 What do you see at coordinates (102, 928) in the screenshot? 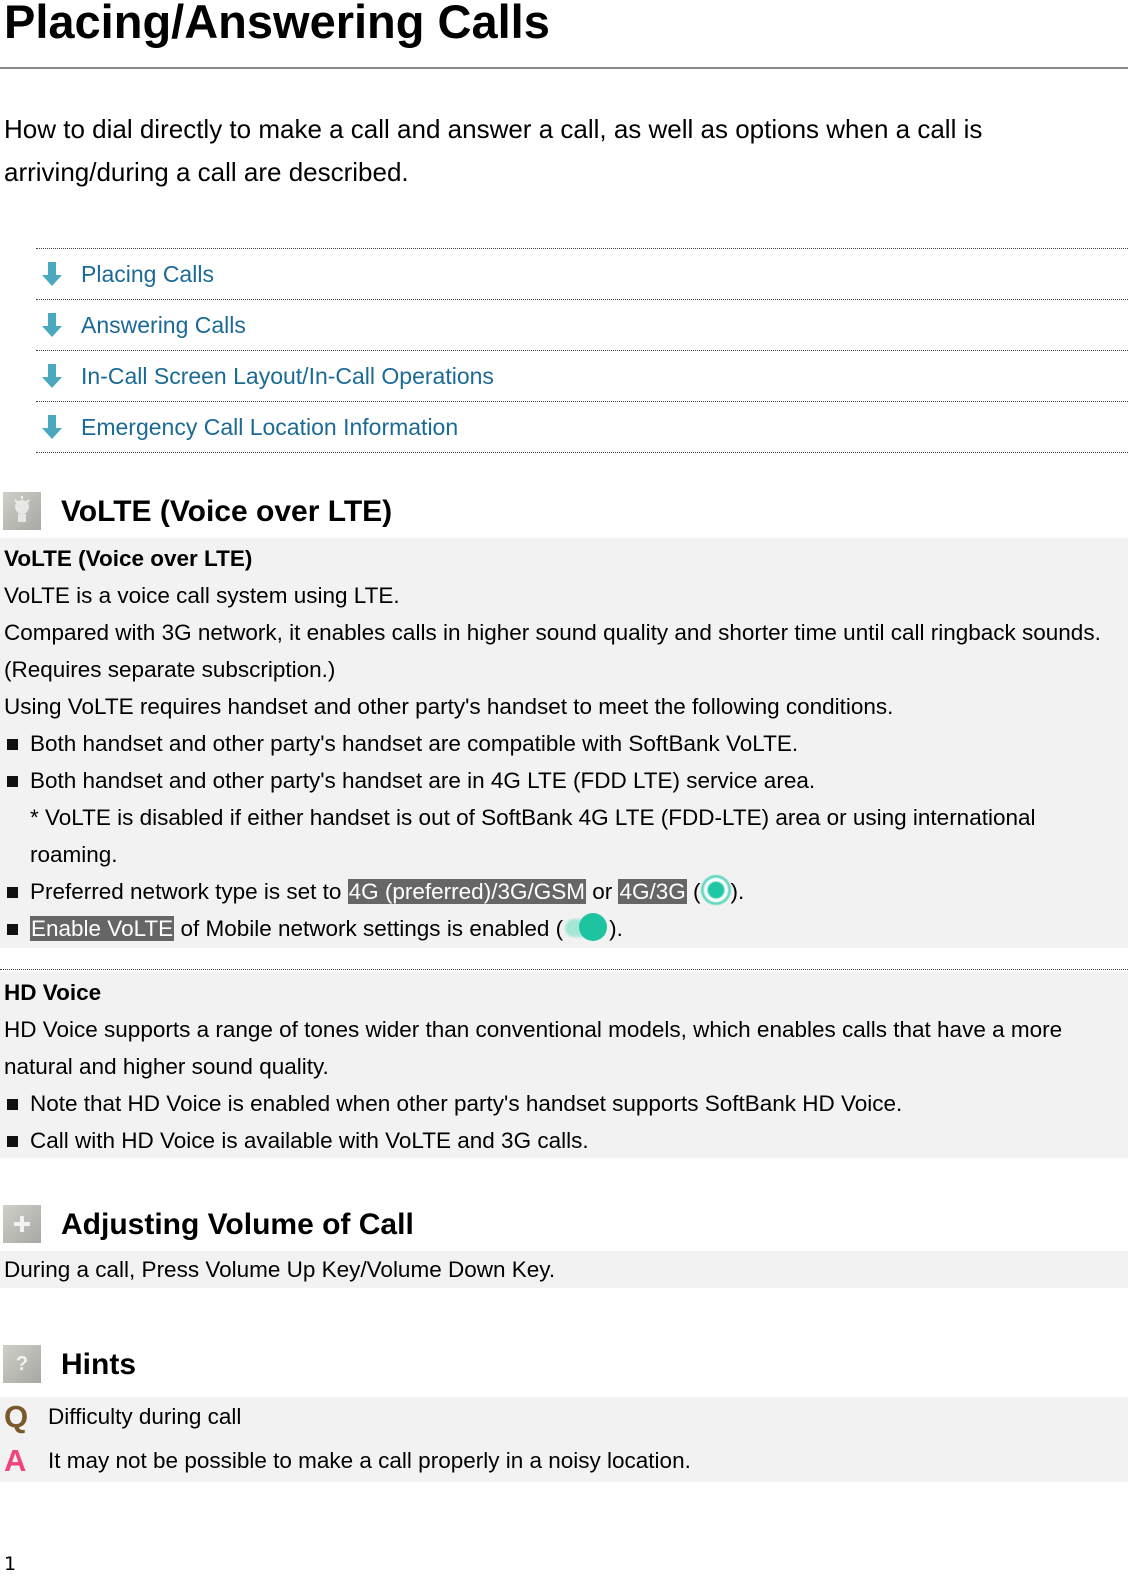
I see `setting-highlight: Enable VoLTE` at bounding box center [102, 928].